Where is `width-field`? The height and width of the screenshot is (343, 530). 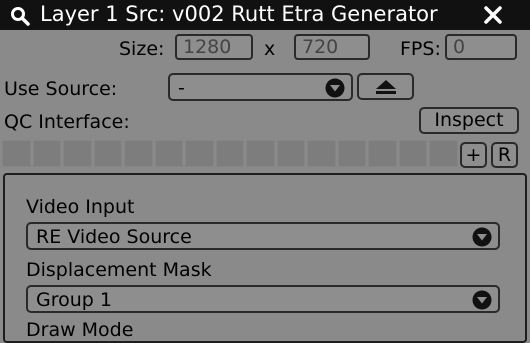 width-field is located at coordinates (214, 47).